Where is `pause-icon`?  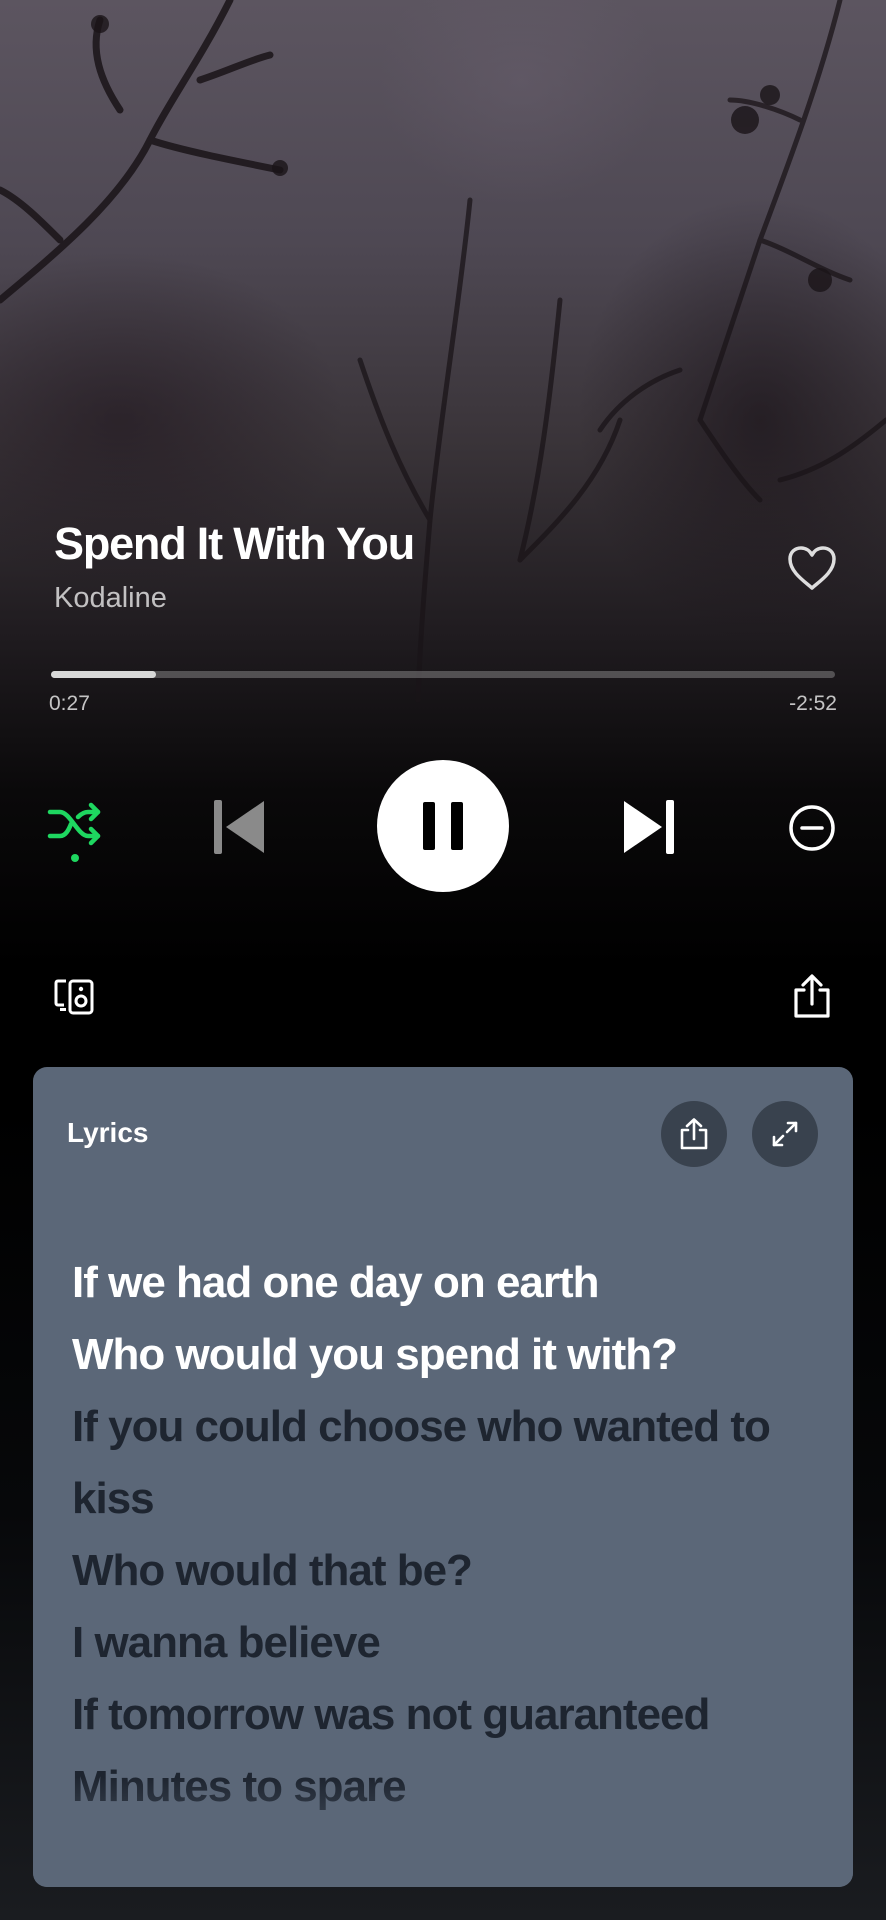
pause-icon is located at coordinates (443, 826).